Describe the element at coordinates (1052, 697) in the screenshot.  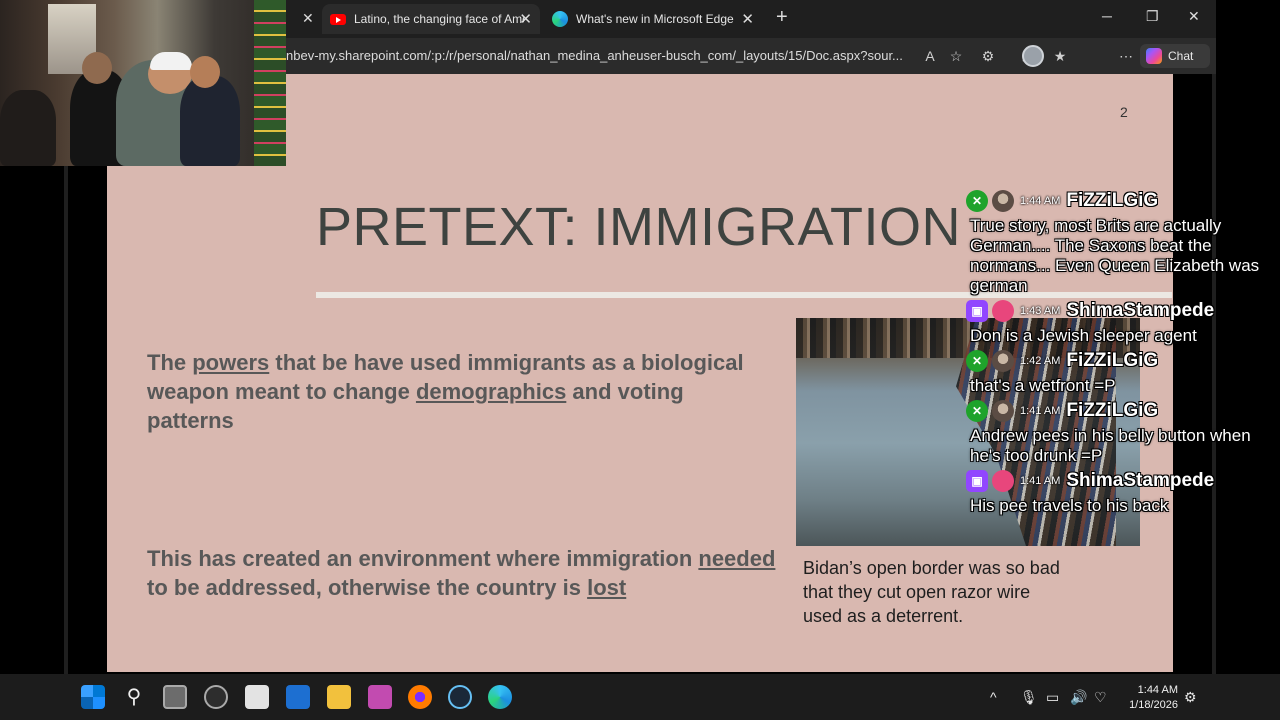
I see `network-icon: ▭` at that location.